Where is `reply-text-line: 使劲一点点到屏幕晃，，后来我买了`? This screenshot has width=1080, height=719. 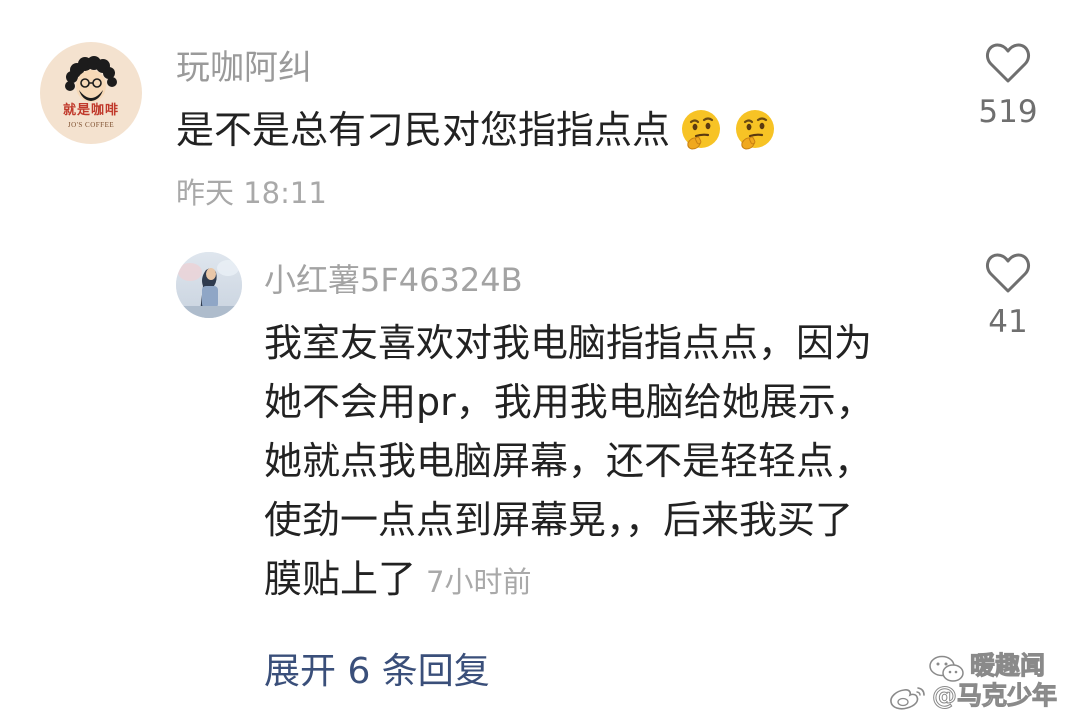 reply-text-line: 使劲一点点到屏幕晃，，后来我买了 is located at coordinates (559, 520).